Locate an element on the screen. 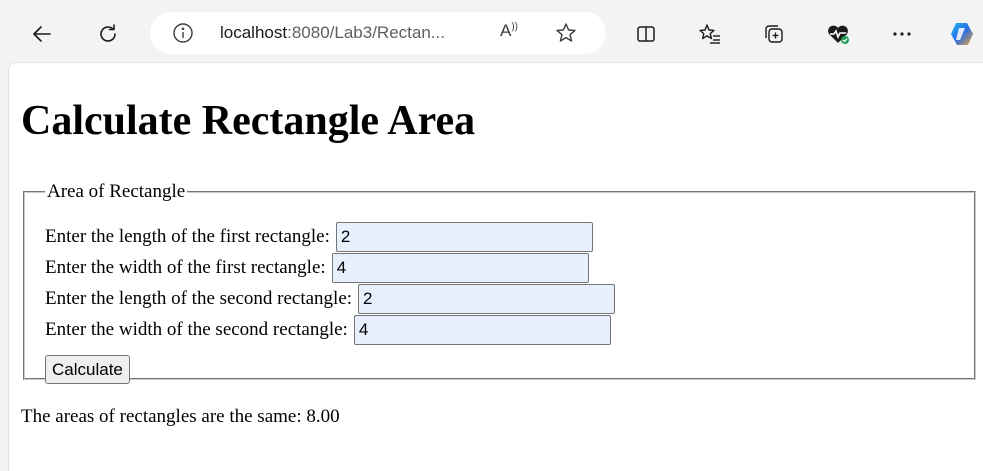  star-icon is located at coordinates (566, 33).